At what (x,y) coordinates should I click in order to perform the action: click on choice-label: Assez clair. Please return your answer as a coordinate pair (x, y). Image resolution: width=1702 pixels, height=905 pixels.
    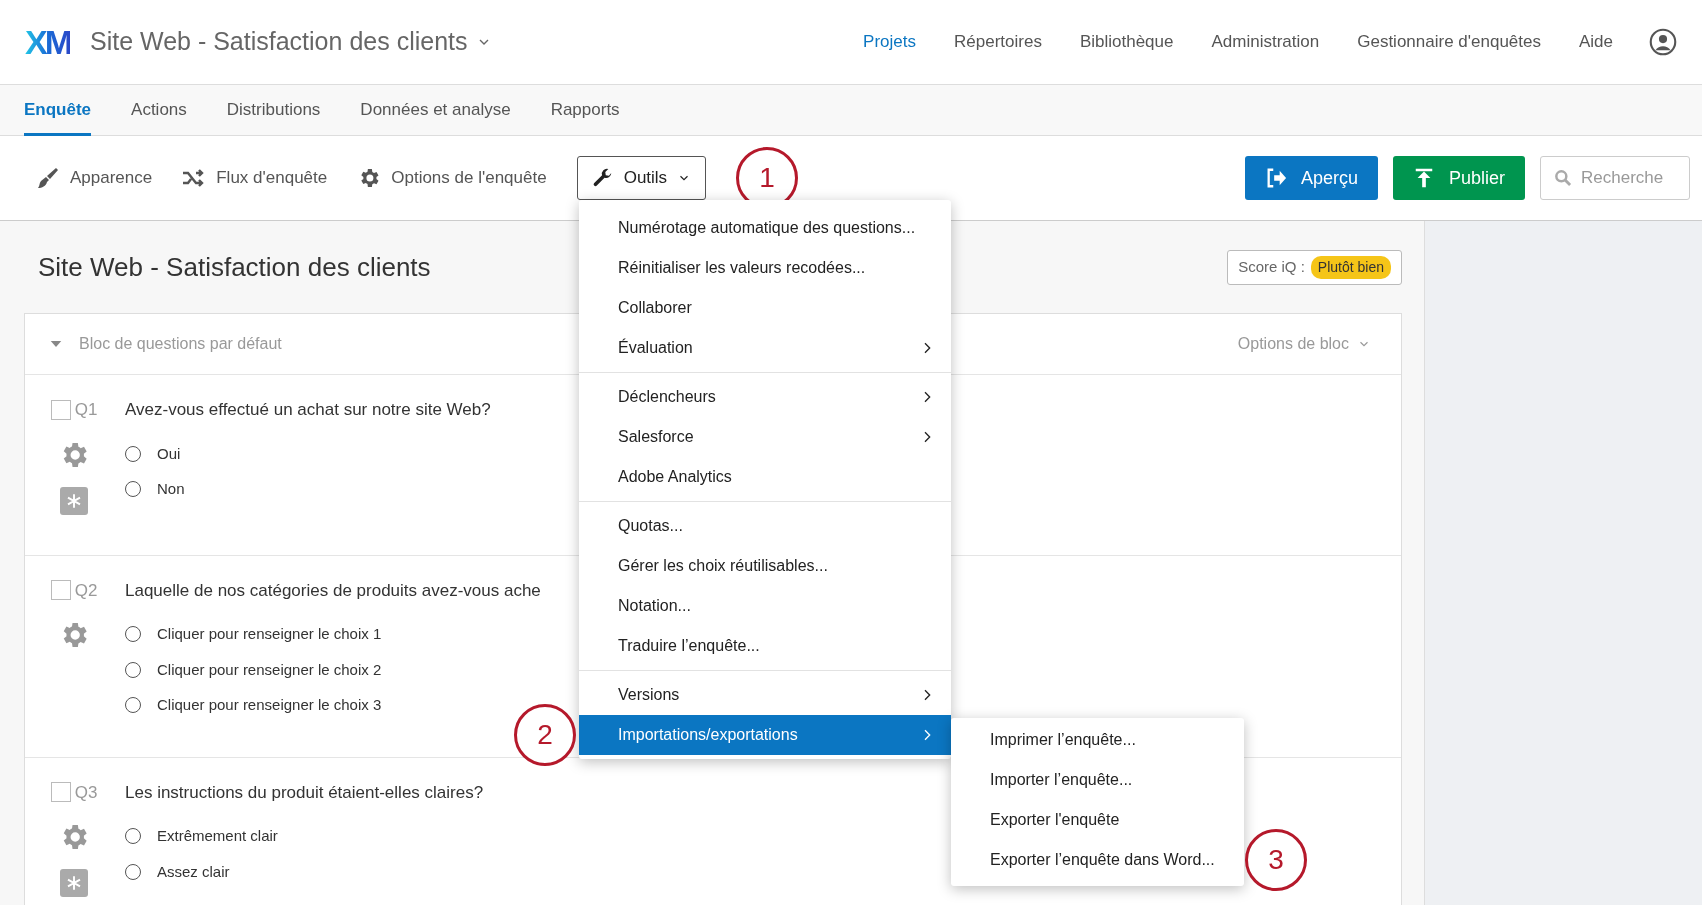
    Looking at the image, I should click on (193, 871).